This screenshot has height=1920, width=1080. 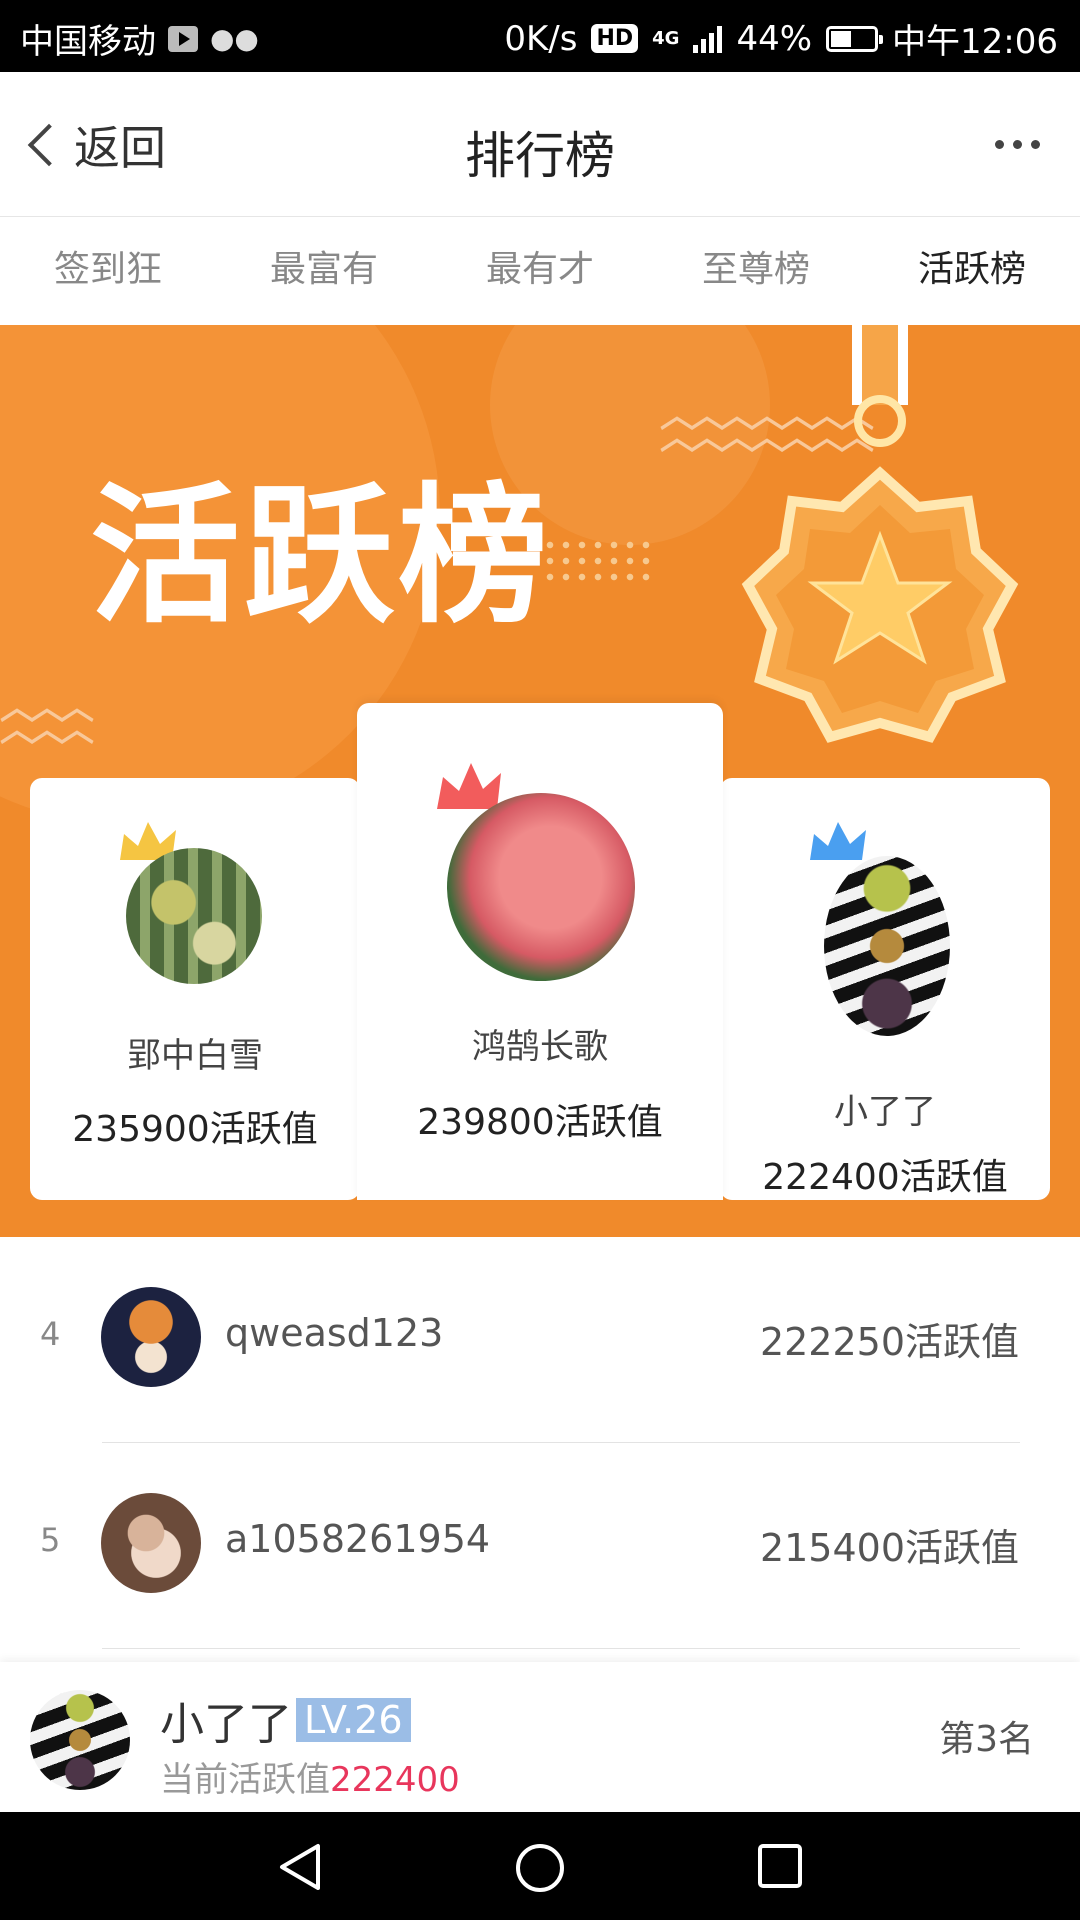 What do you see at coordinates (226, 1724) in the screenshot?
I see `my-name: 小了了` at bounding box center [226, 1724].